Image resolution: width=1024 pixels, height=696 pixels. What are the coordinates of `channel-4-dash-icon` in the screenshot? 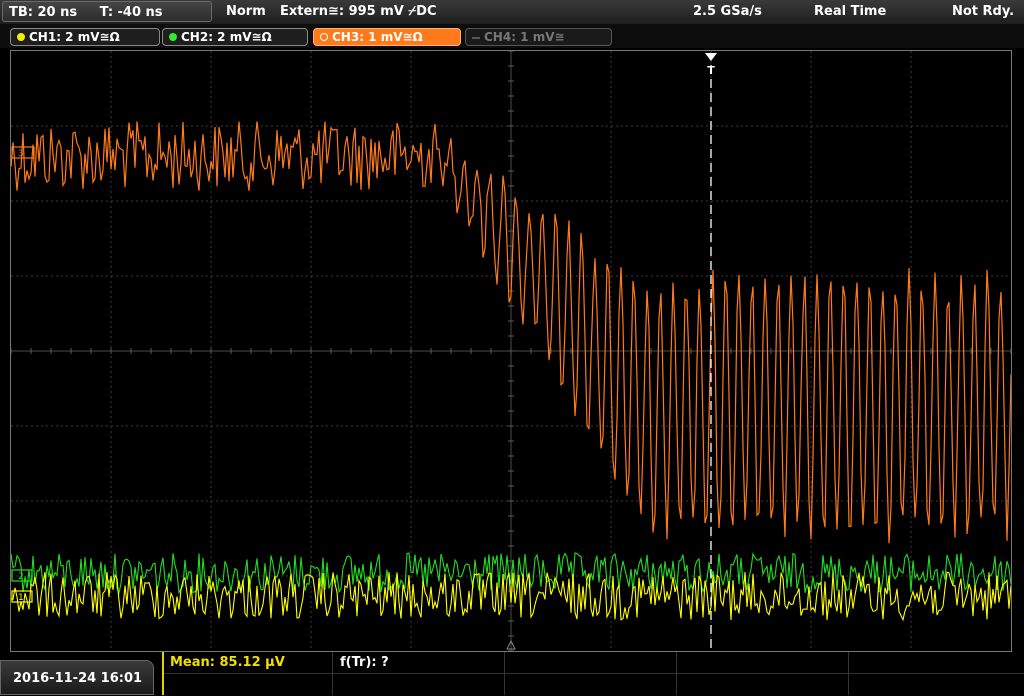 It's located at (476, 38).